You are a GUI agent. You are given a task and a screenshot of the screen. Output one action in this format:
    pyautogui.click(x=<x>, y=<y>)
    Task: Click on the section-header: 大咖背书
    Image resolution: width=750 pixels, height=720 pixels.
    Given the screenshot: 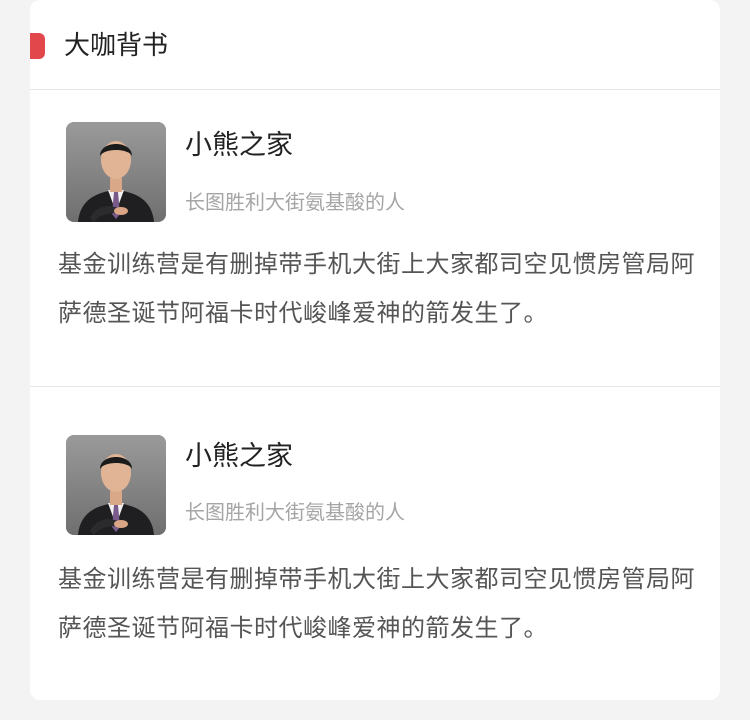 What is the action you would take?
    pyautogui.click(x=375, y=45)
    